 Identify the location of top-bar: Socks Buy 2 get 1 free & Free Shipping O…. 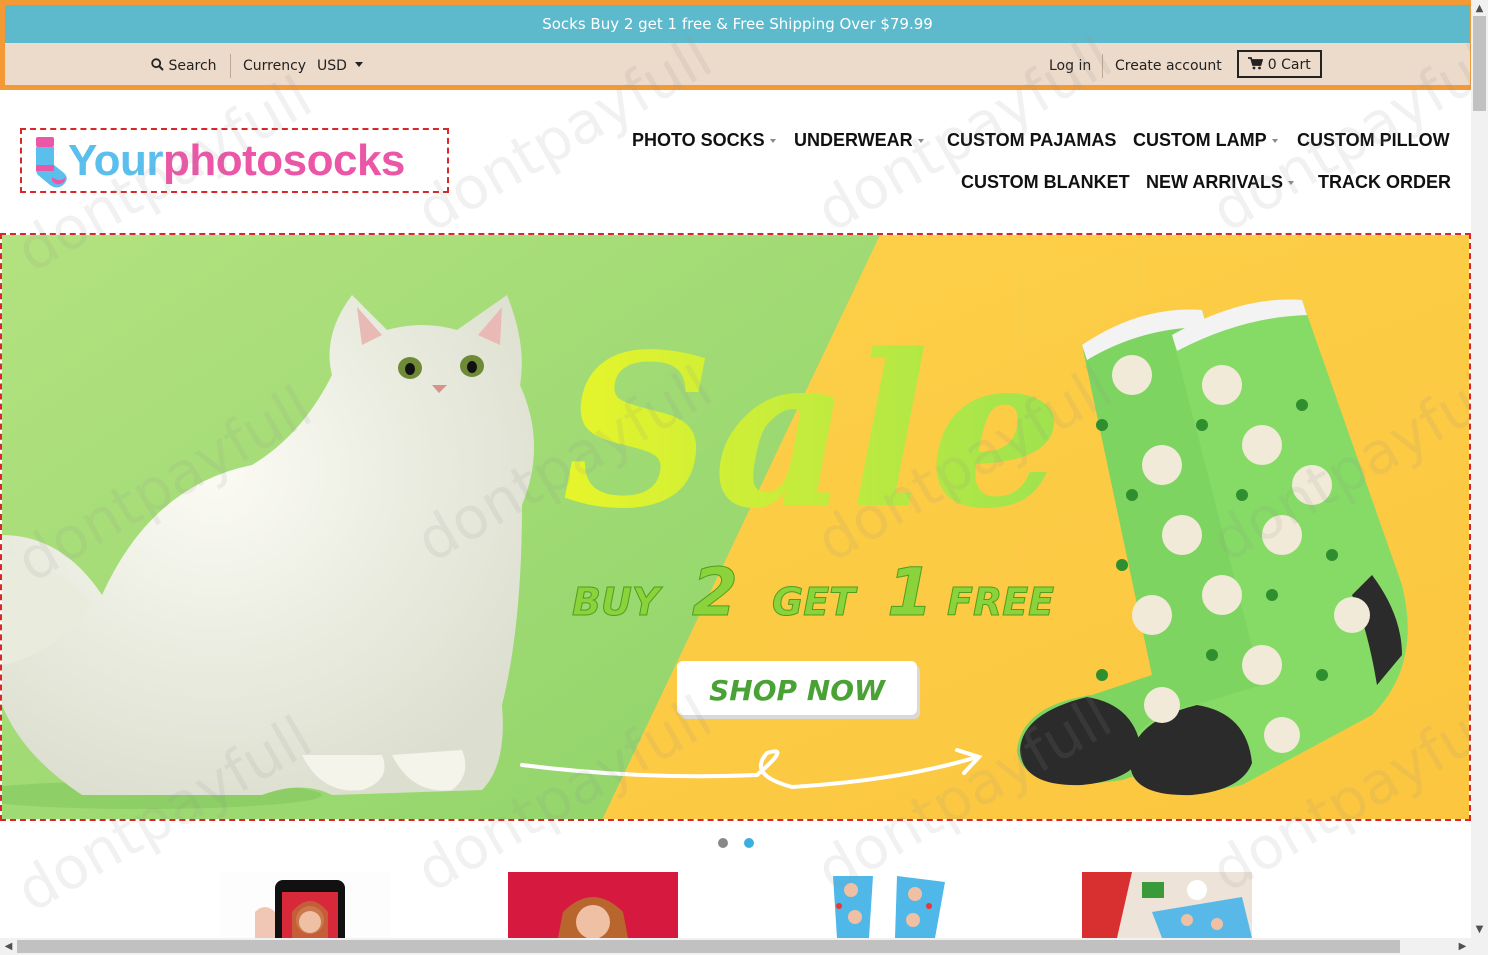
(735, 45).